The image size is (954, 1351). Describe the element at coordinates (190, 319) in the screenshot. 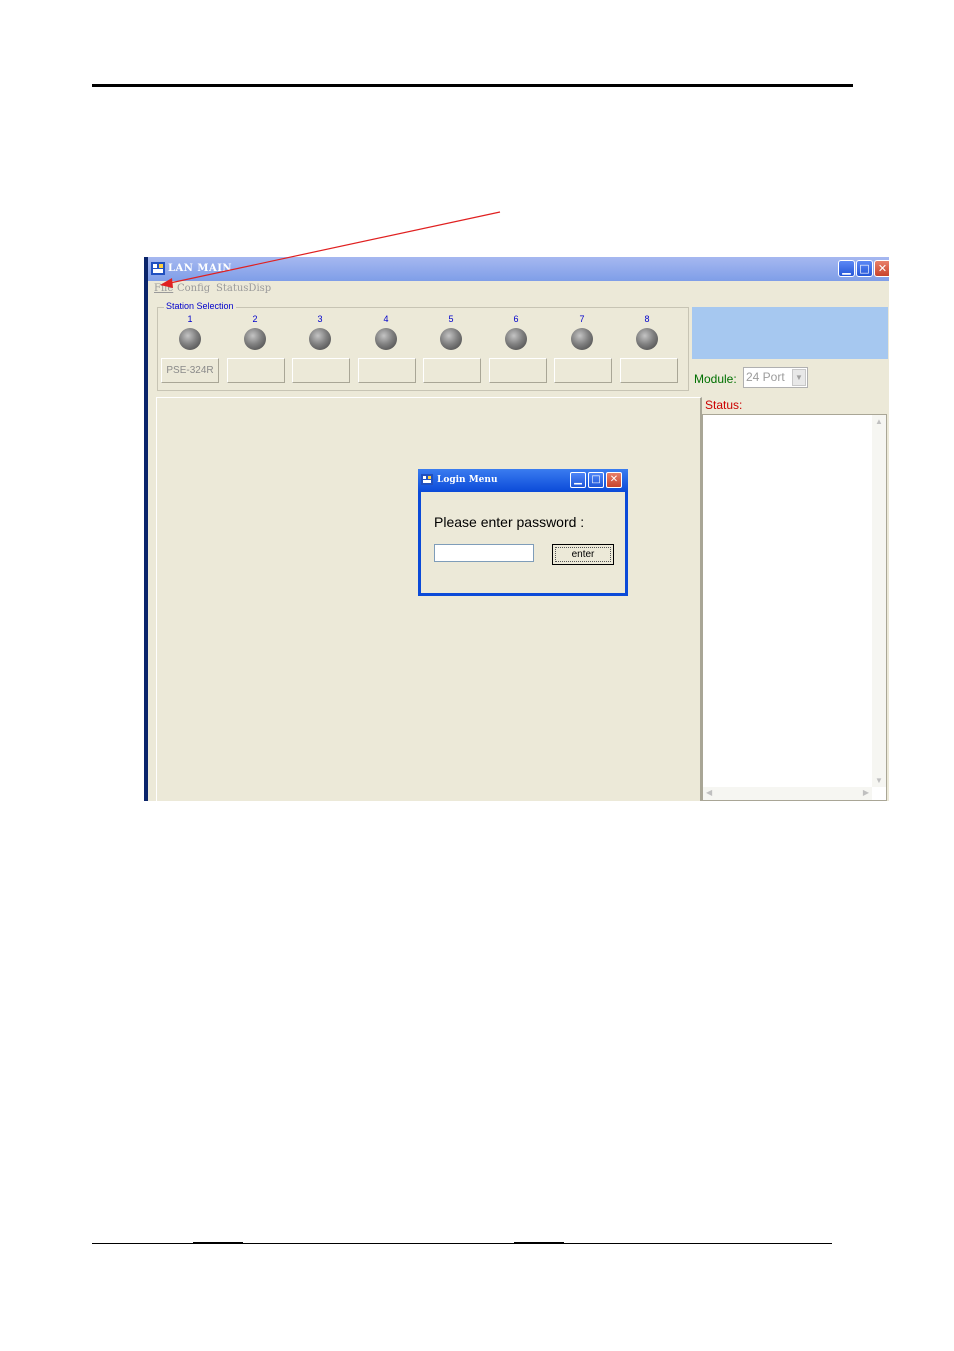

I see `station-number-1: 1` at that location.